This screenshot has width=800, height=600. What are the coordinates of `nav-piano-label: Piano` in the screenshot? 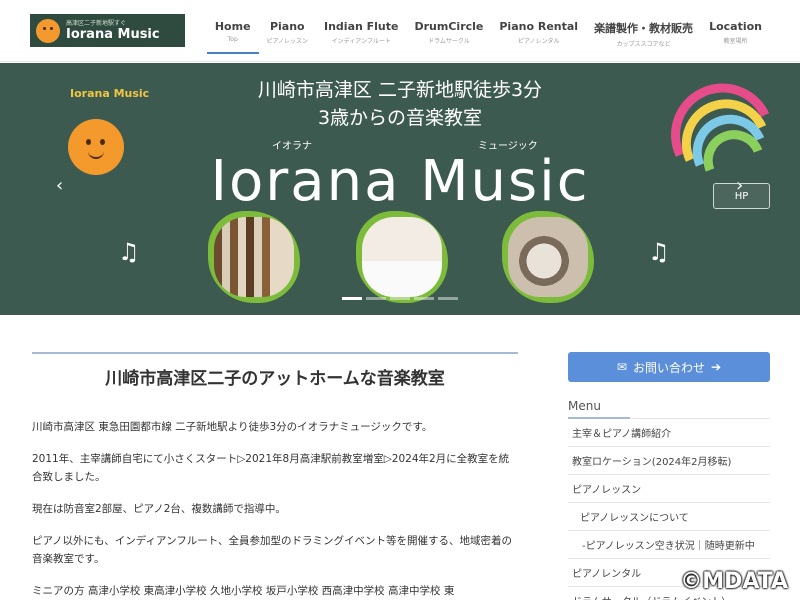 It's located at (287, 26).